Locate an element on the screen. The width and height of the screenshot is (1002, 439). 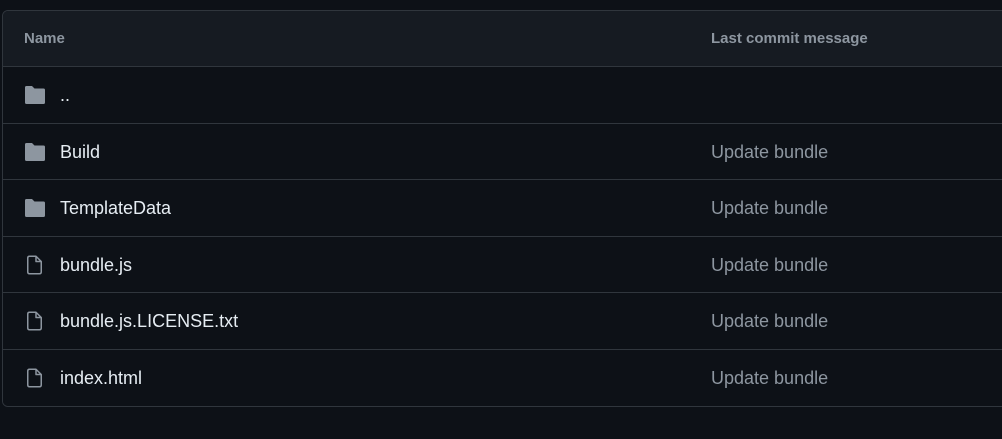
table-row-bundle-js-license-txt: bundle.js.LICENSE.txt Update bundle is located at coordinates (502, 321).